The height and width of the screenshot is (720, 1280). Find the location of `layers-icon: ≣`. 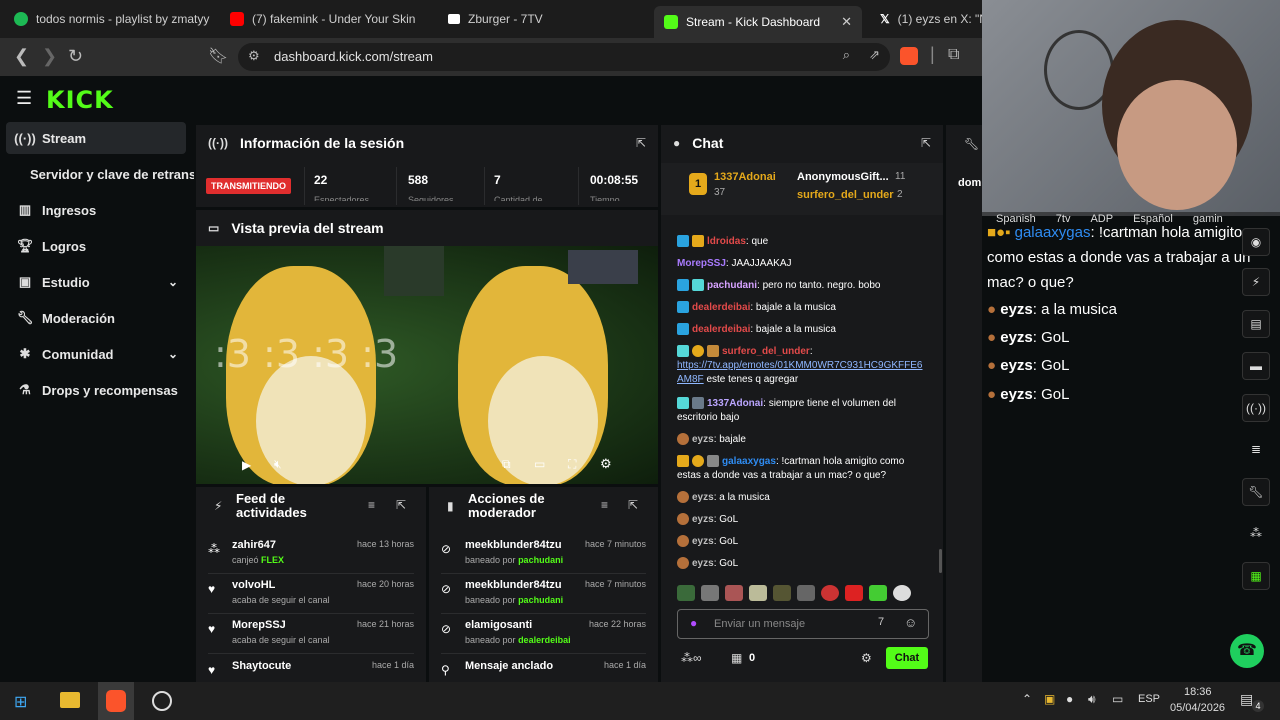

layers-icon: ≣ is located at coordinates (1256, 450).